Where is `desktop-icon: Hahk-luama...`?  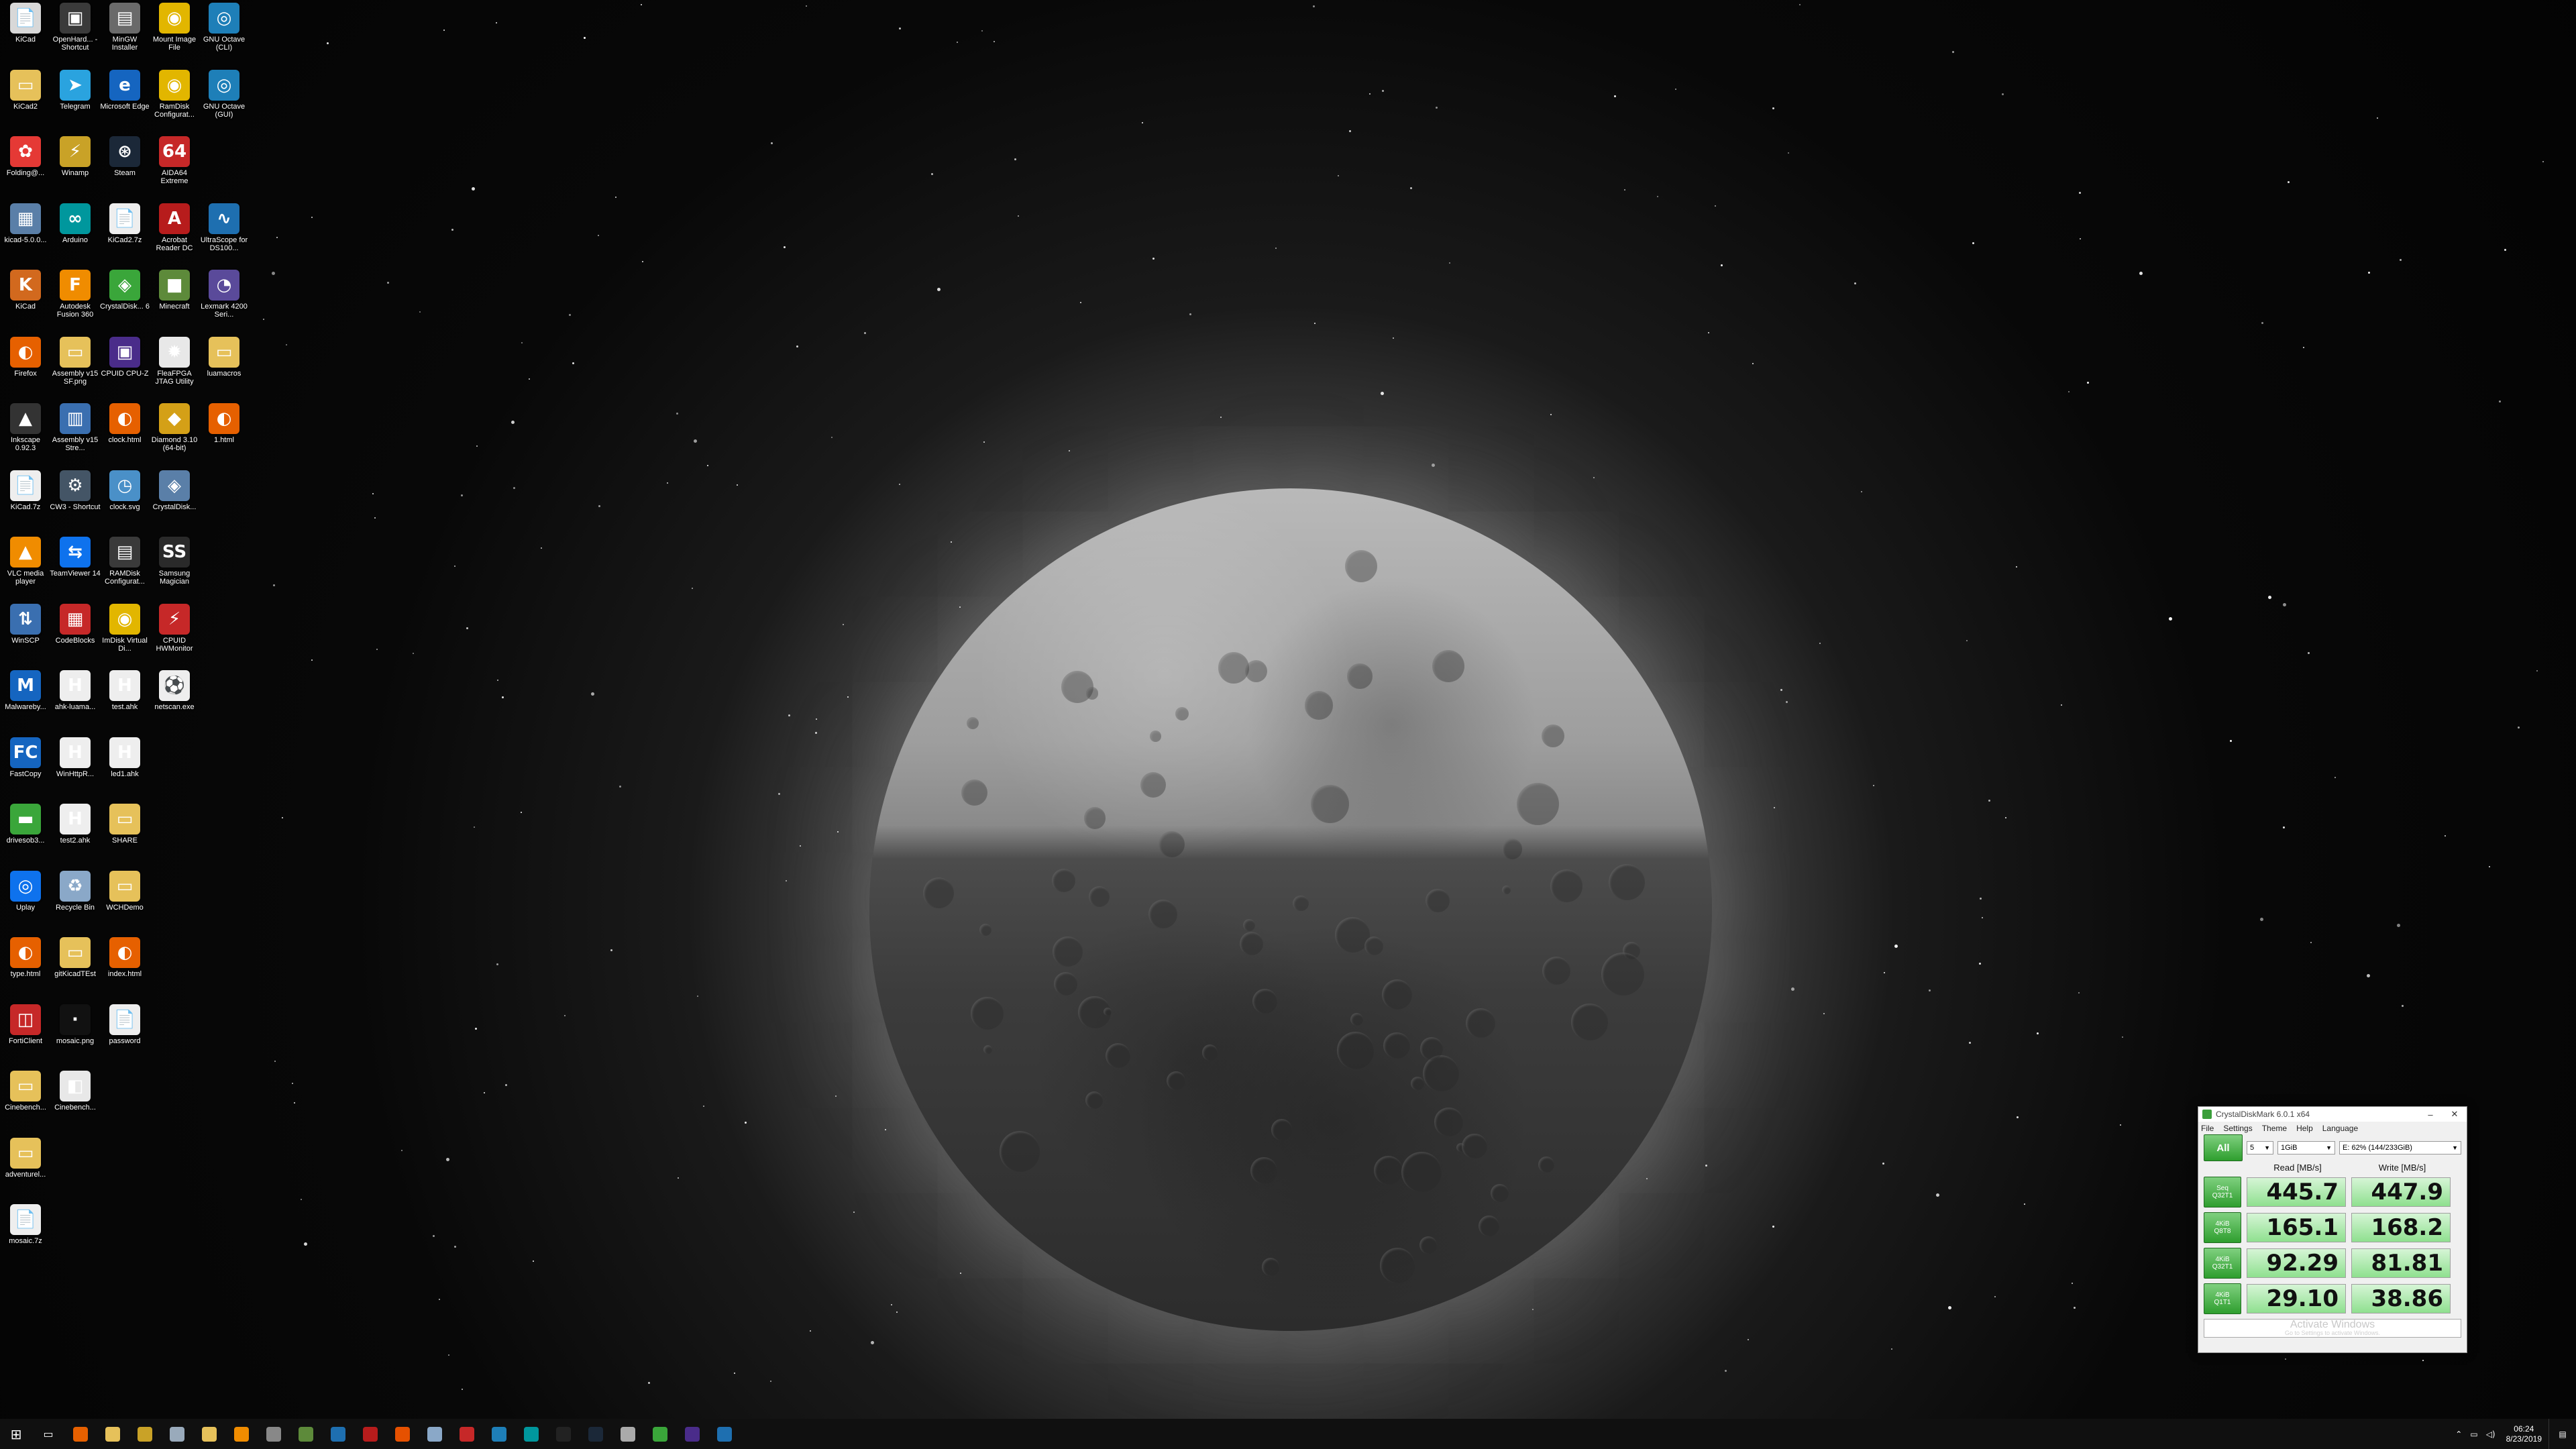
desktop-icon: Hahk-luama... is located at coordinates (75, 702).